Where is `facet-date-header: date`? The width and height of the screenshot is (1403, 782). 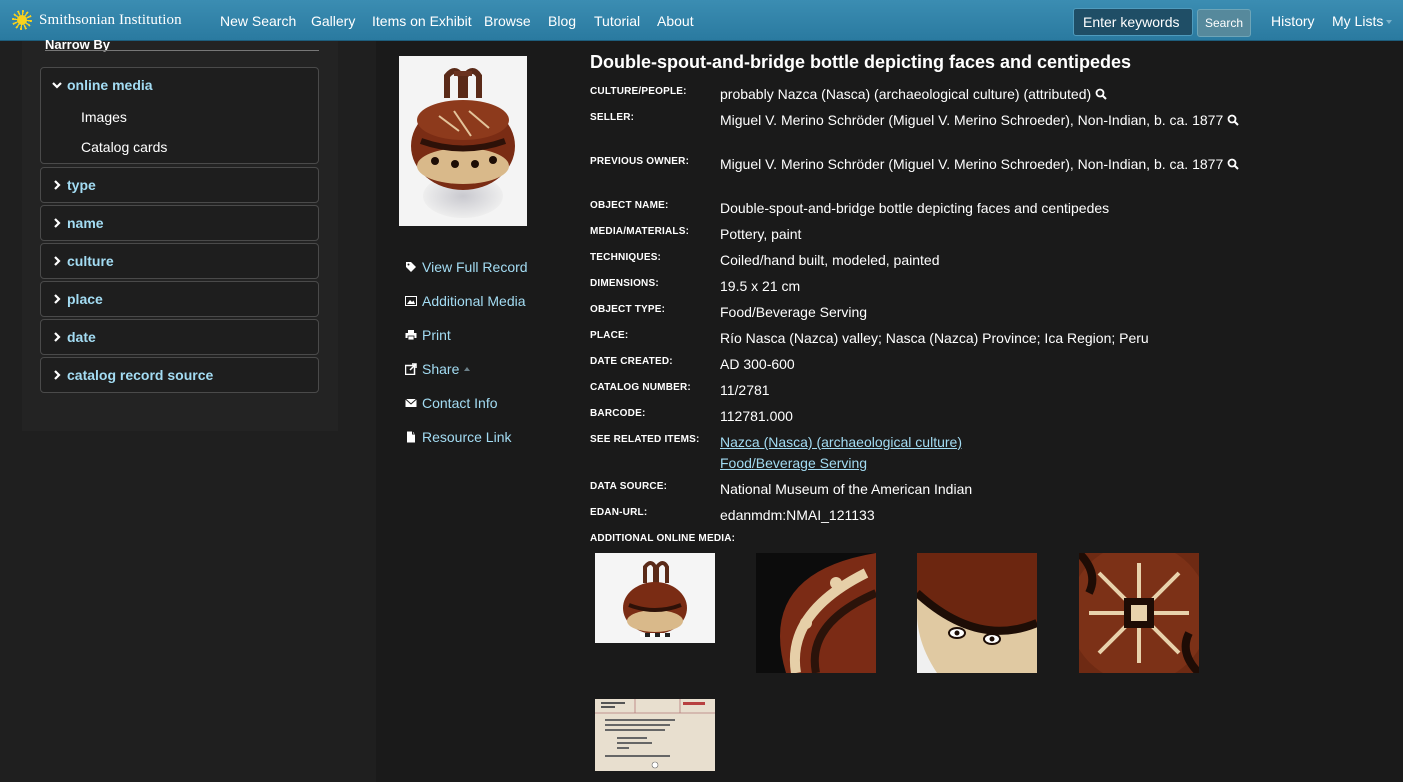 facet-date-header: date is located at coordinates (179, 337).